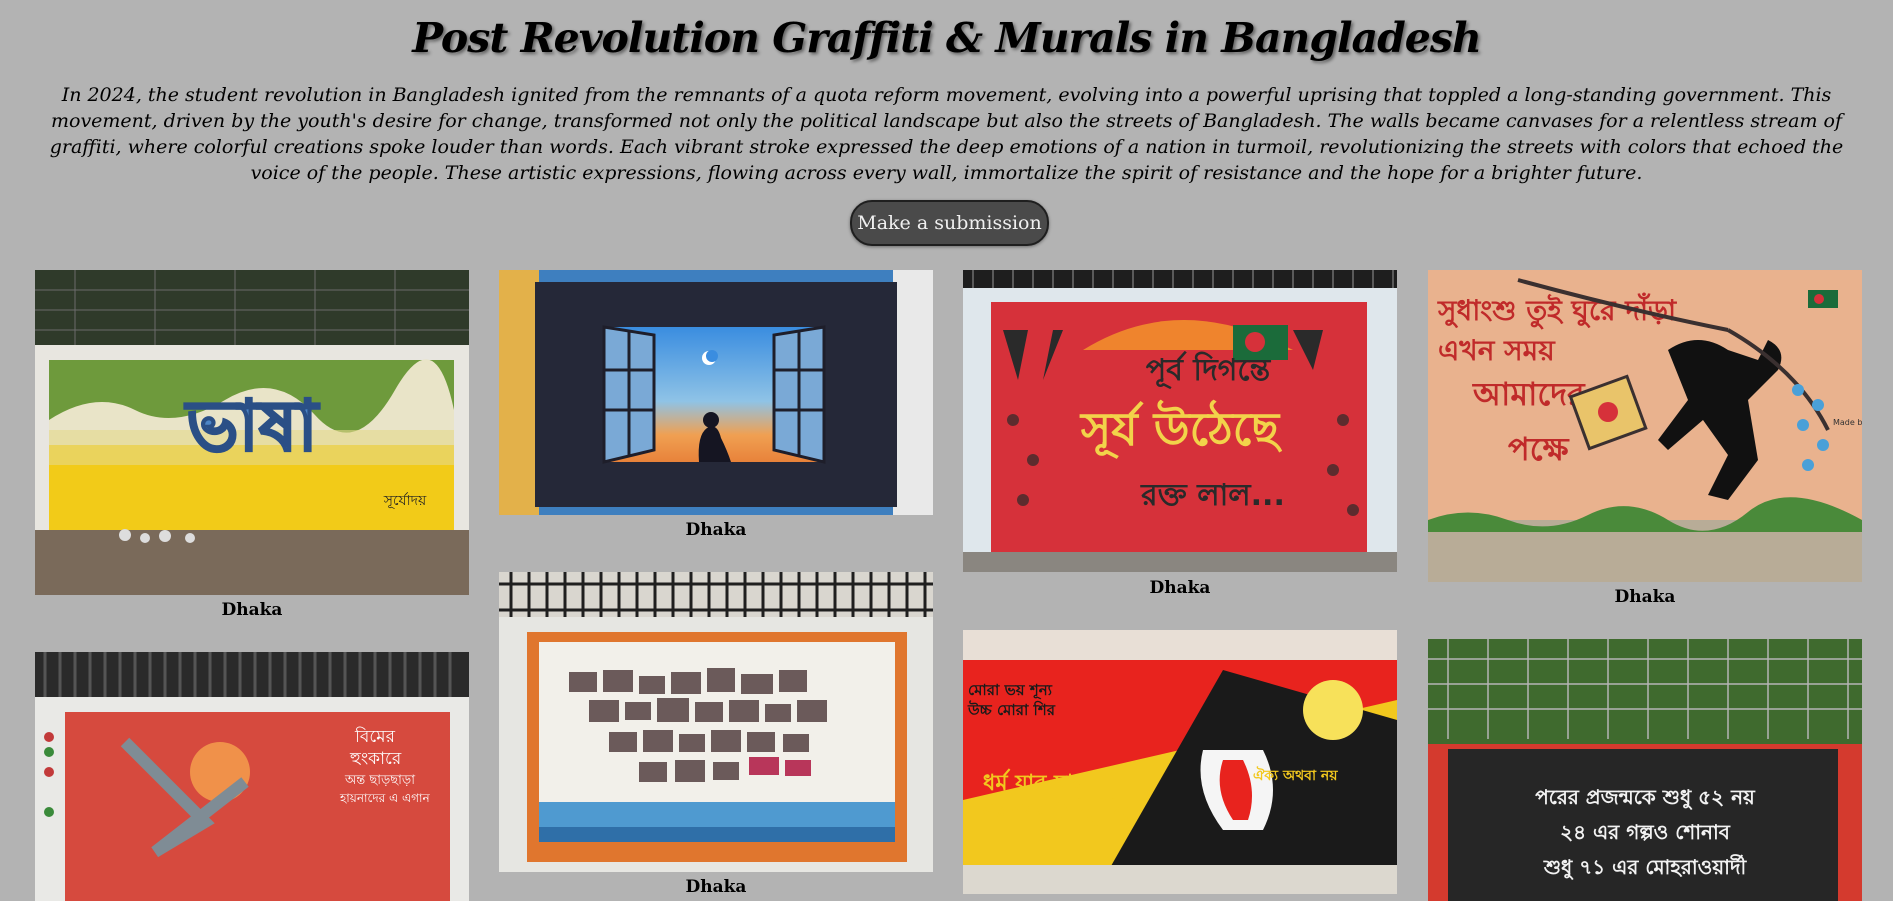 The width and height of the screenshot is (1893, 901). What do you see at coordinates (379, 780) in the screenshot?
I see `mural-text-line: অন্ত ছাড়ছাড়া` at bounding box center [379, 780].